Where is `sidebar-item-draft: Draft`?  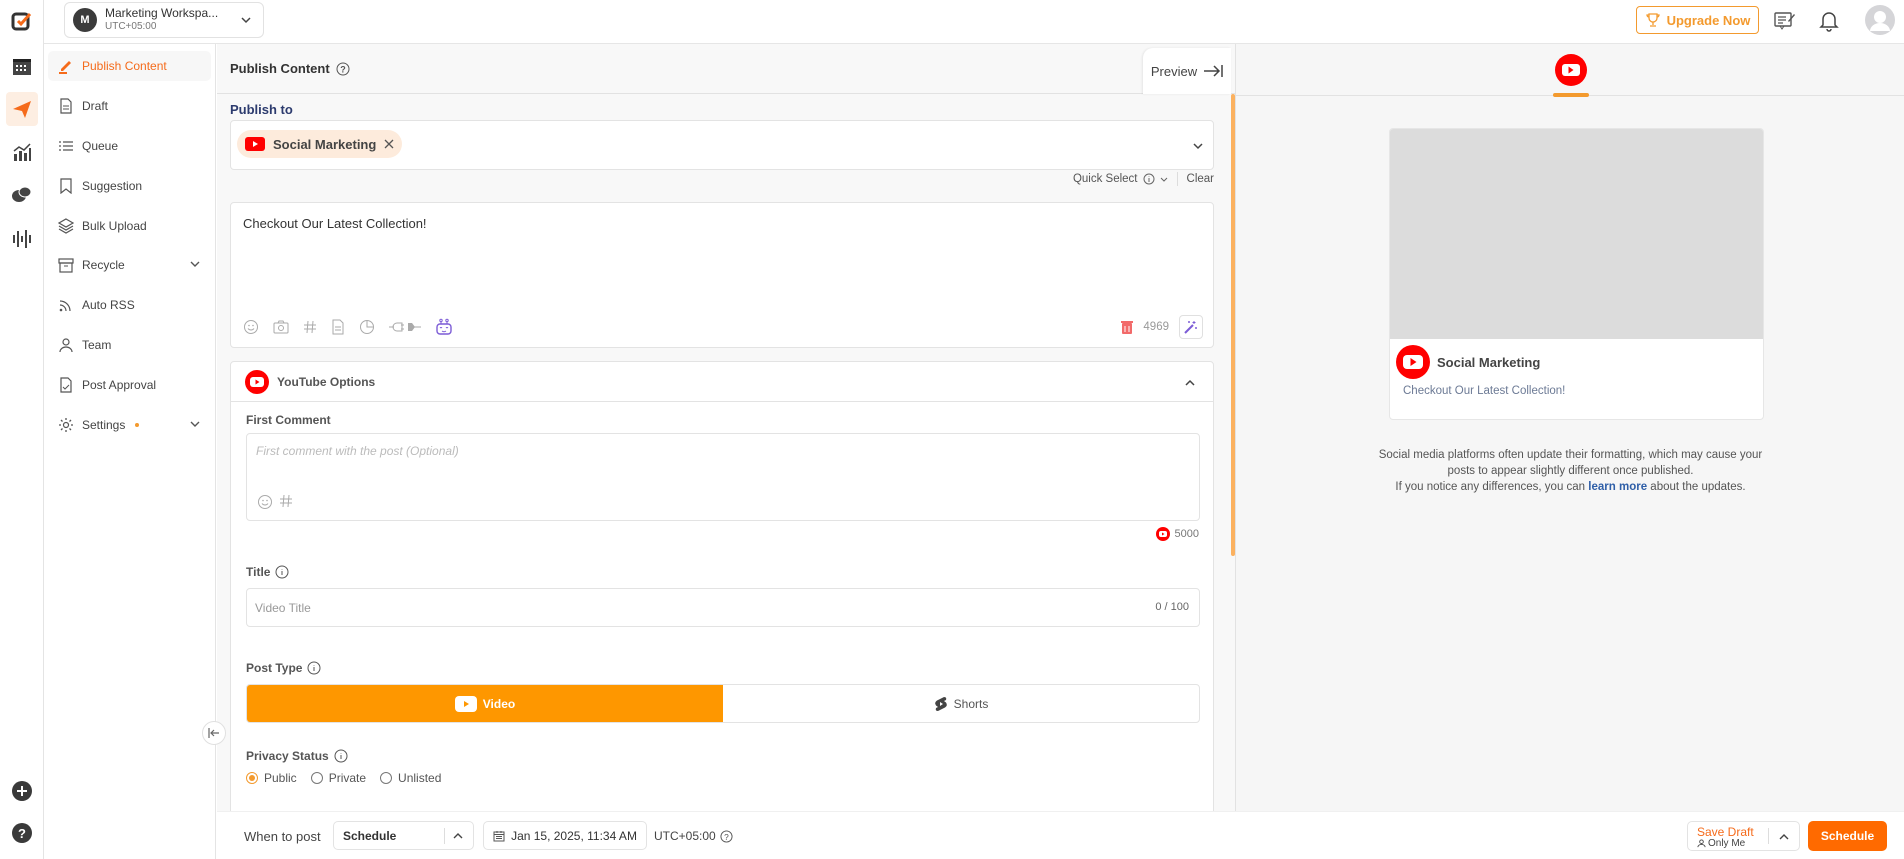
sidebar-item-draft: Draft is located at coordinates (129, 106).